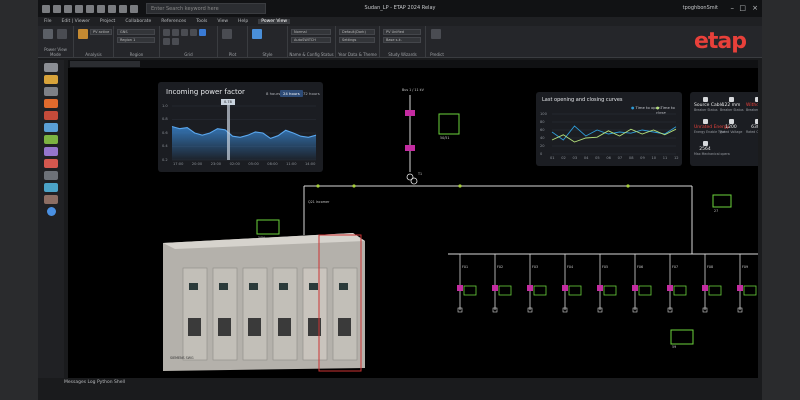 The image size is (800, 400). What do you see at coordinates (51, 127) in the screenshot?
I see `cable-tool-icon` at bounding box center [51, 127].